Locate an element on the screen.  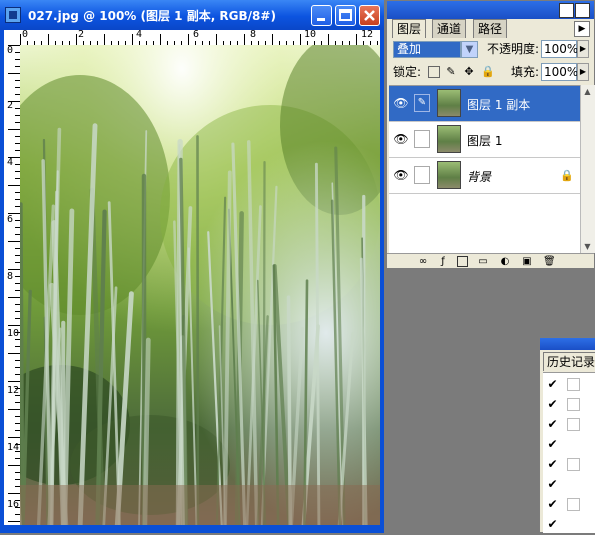
opacity-slider-button: ▶ is located at coordinates (583, 49).